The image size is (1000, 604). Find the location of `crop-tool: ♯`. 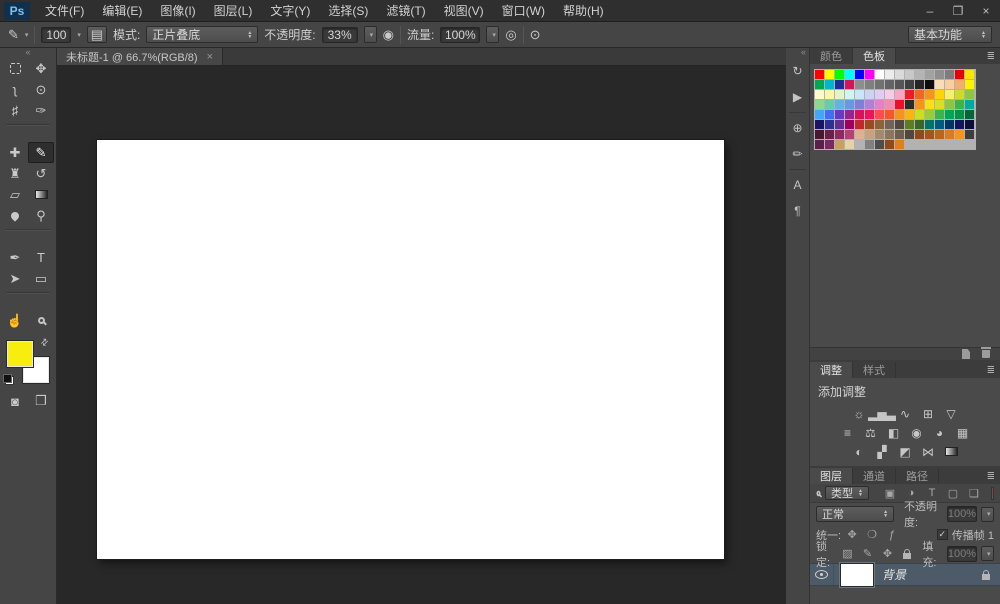

crop-tool: ♯ is located at coordinates (15, 110).